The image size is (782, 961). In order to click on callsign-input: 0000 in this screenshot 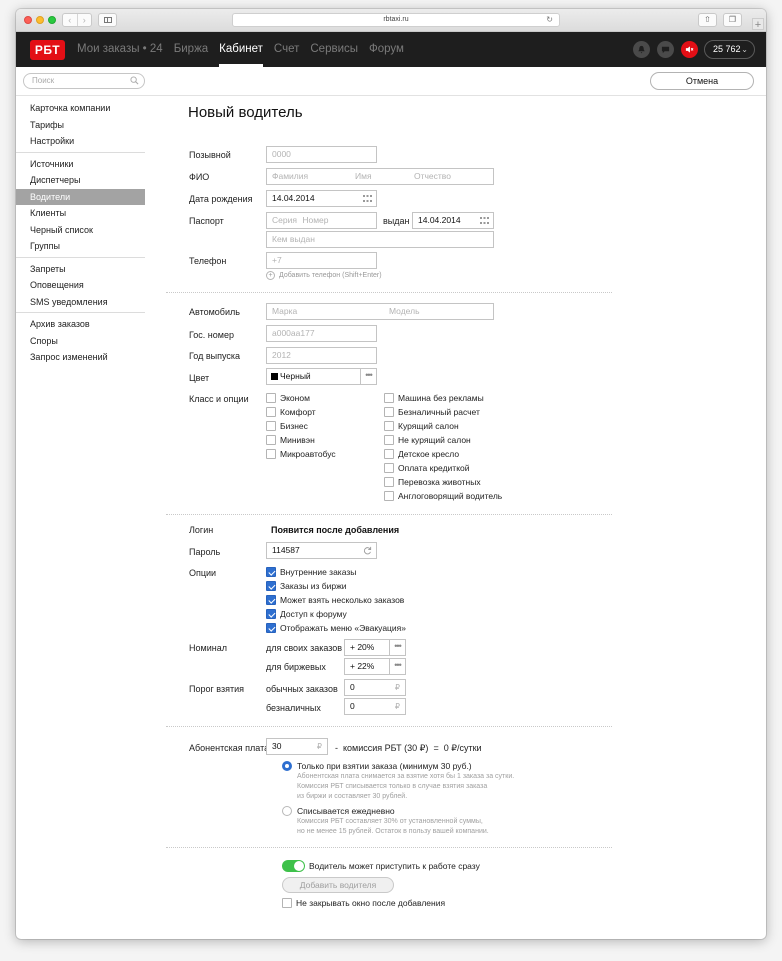, I will do `click(321, 154)`.